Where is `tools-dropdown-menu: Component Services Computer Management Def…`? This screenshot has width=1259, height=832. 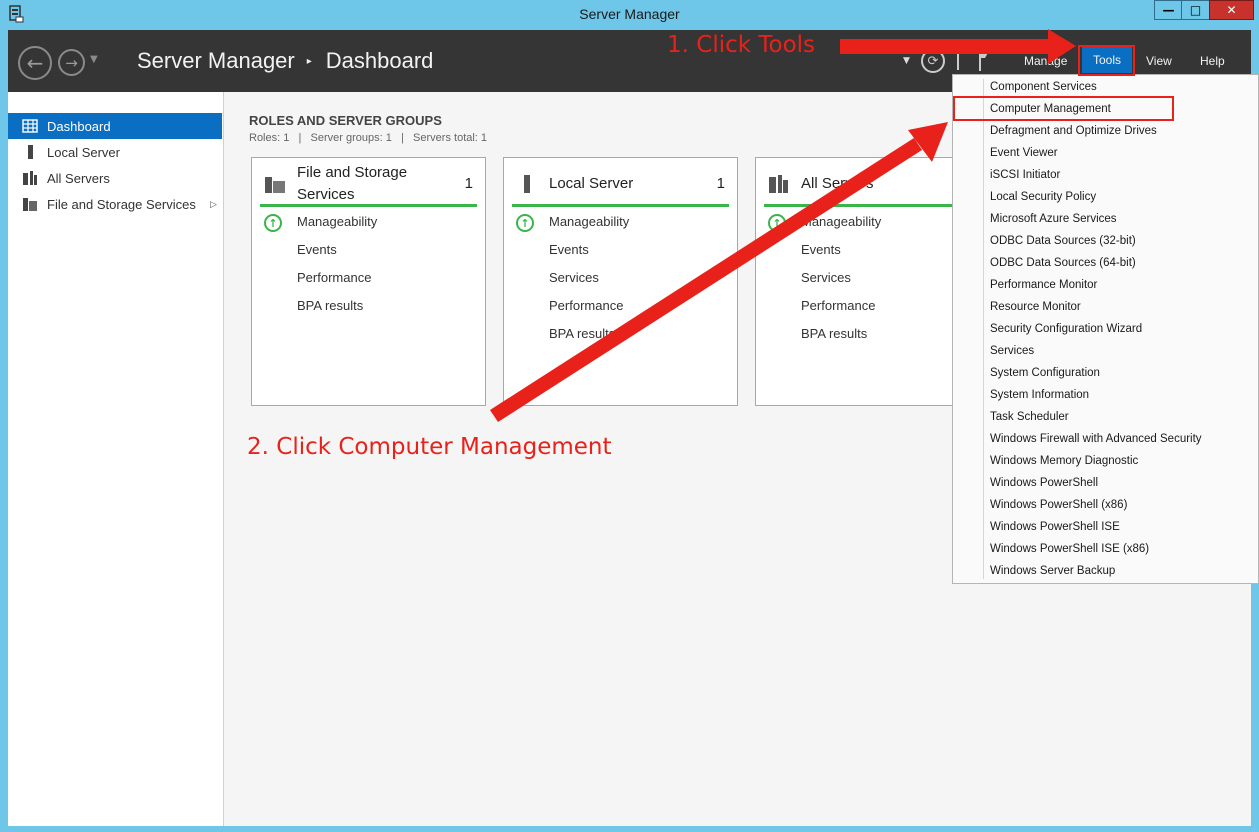
tools-dropdown-menu: Component Services Computer Management Def… is located at coordinates (1105, 329).